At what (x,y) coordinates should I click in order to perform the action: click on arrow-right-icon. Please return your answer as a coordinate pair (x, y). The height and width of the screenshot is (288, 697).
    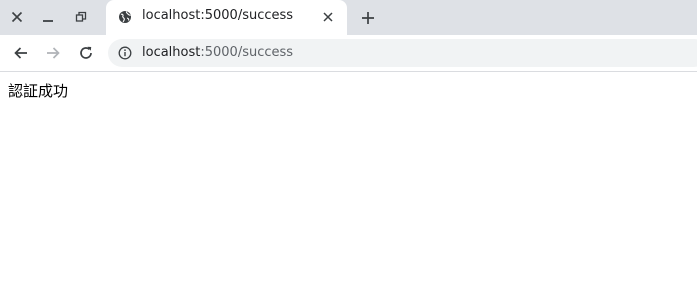
    Looking at the image, I should click on (53, 53).